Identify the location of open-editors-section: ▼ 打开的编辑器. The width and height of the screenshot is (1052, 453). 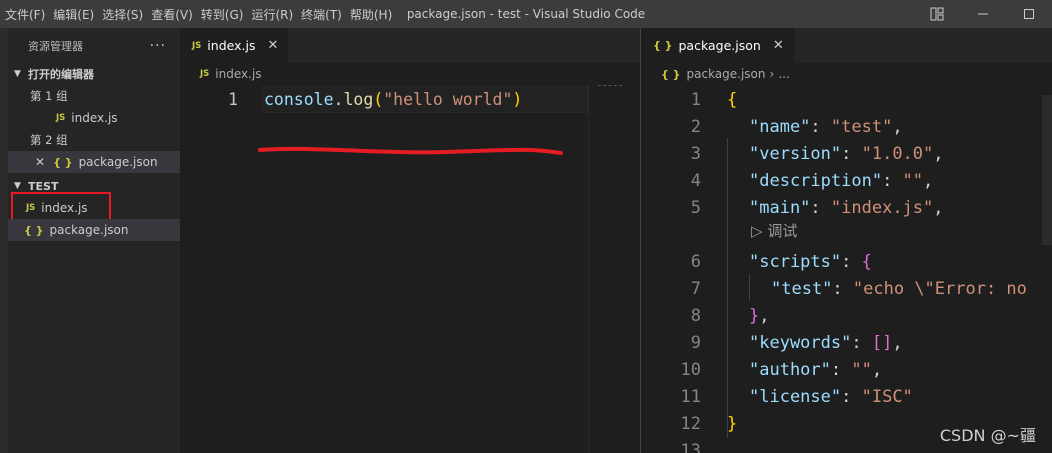
(94, 74).